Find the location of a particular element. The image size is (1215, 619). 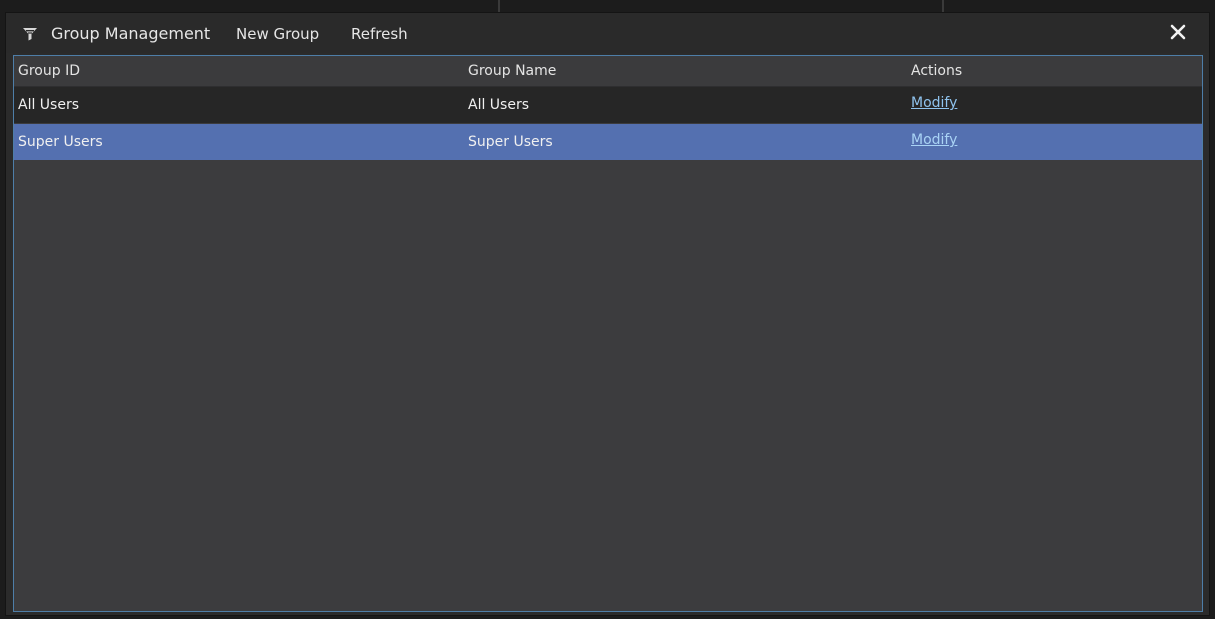

filter-funnel-icon is located at coordinates (30, 34).